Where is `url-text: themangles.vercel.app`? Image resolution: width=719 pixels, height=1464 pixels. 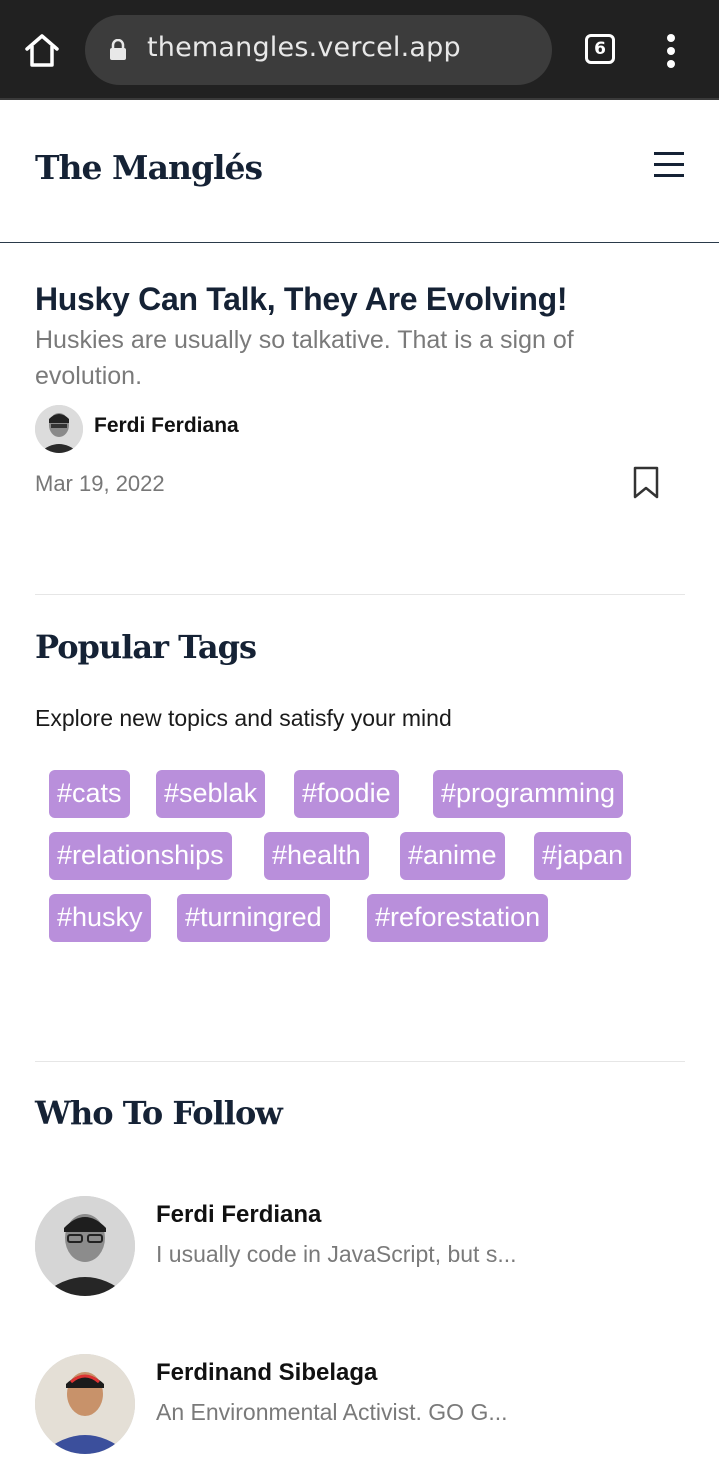
url-text: themangles.vercel.app is located at coordinates (304, 47).